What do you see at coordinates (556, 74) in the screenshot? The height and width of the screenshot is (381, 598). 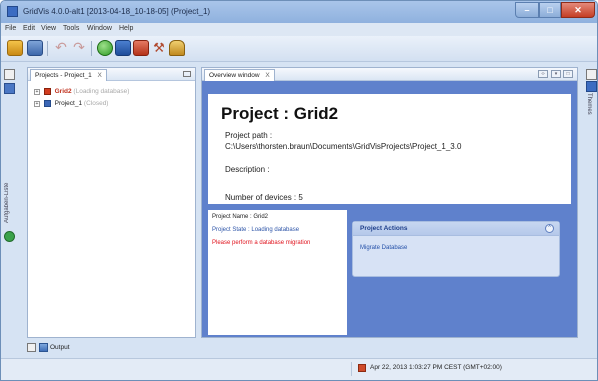 I see `tab-list-icon: ▾` at bounding box center [556, 74].